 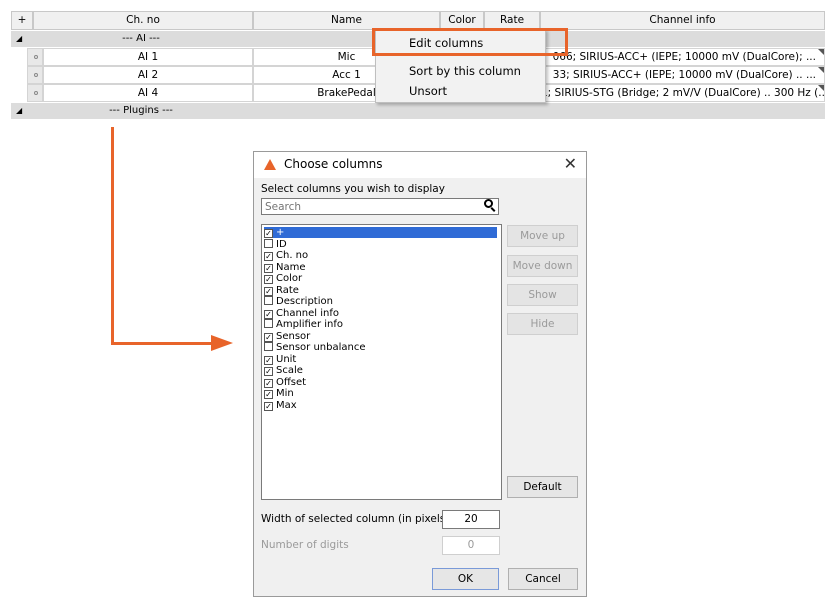 I want to click on search-icon, so click(x=488, y=203).